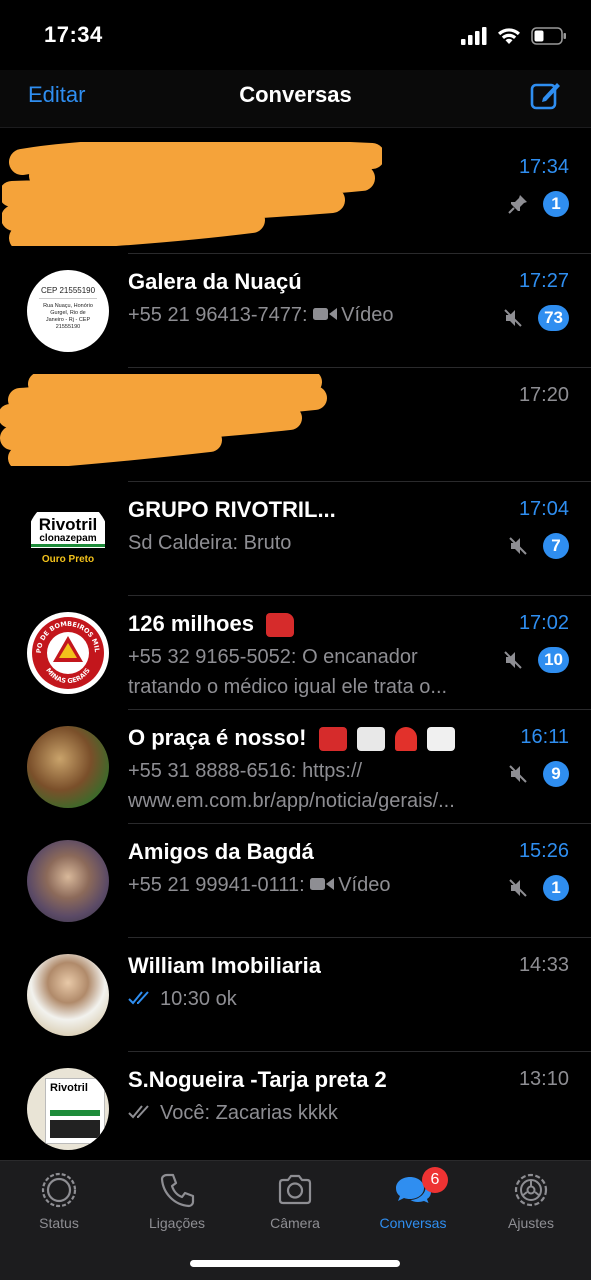 The height and width of the screenshot is (1280, 591). I want to click on video-icon, so click(325, 314).